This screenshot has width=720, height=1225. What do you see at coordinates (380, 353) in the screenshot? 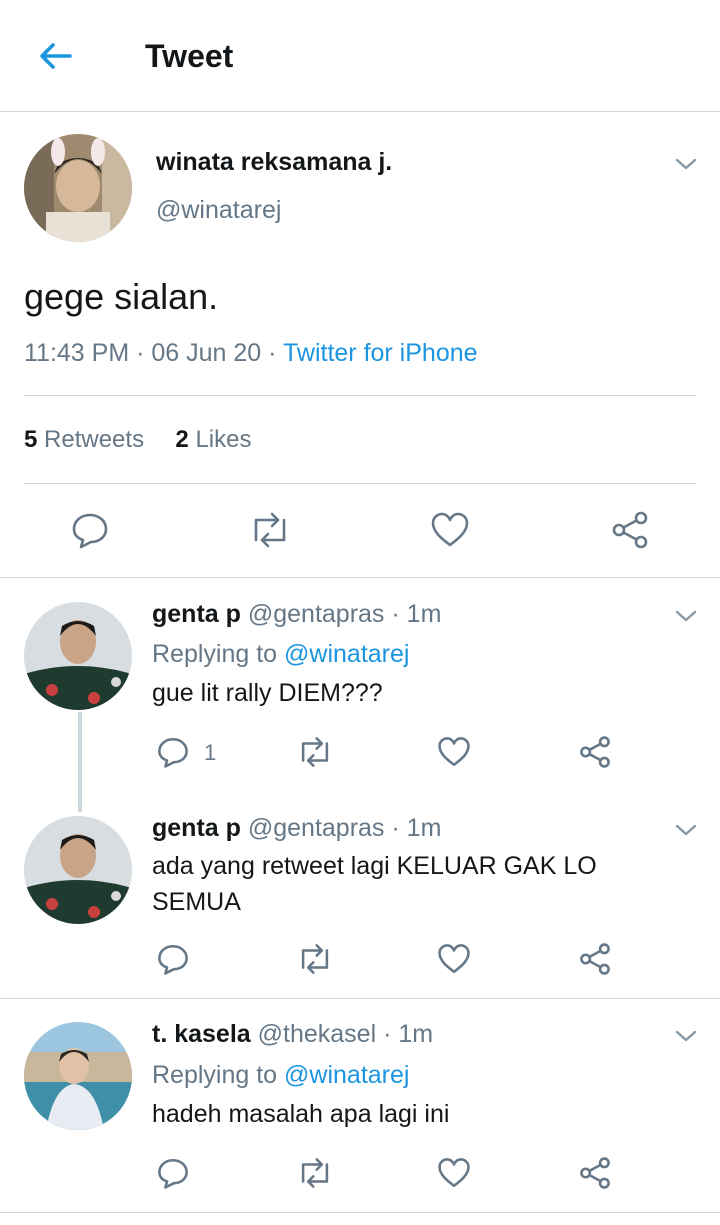
I see `tweet-source-link: Twitter for iPhone` at bounding box center [380, 353].